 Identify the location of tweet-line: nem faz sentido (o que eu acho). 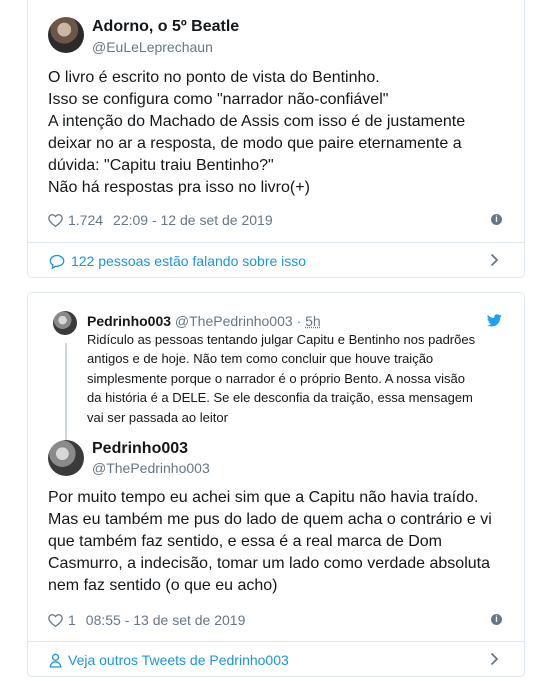
(163, 585).